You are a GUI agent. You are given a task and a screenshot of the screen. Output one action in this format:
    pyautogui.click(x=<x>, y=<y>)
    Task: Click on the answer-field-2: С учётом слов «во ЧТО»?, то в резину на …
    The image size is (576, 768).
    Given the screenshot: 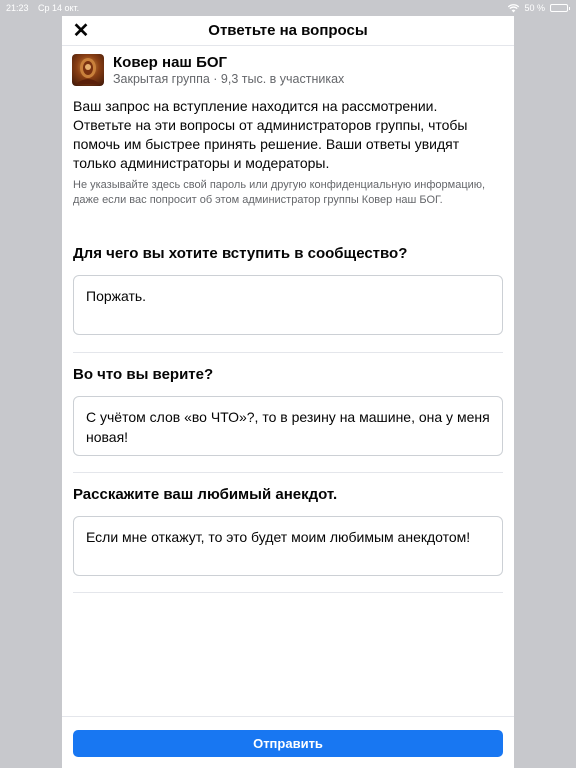 What is the action you would take?
    pyautogui.click(x=288, y=426)
    